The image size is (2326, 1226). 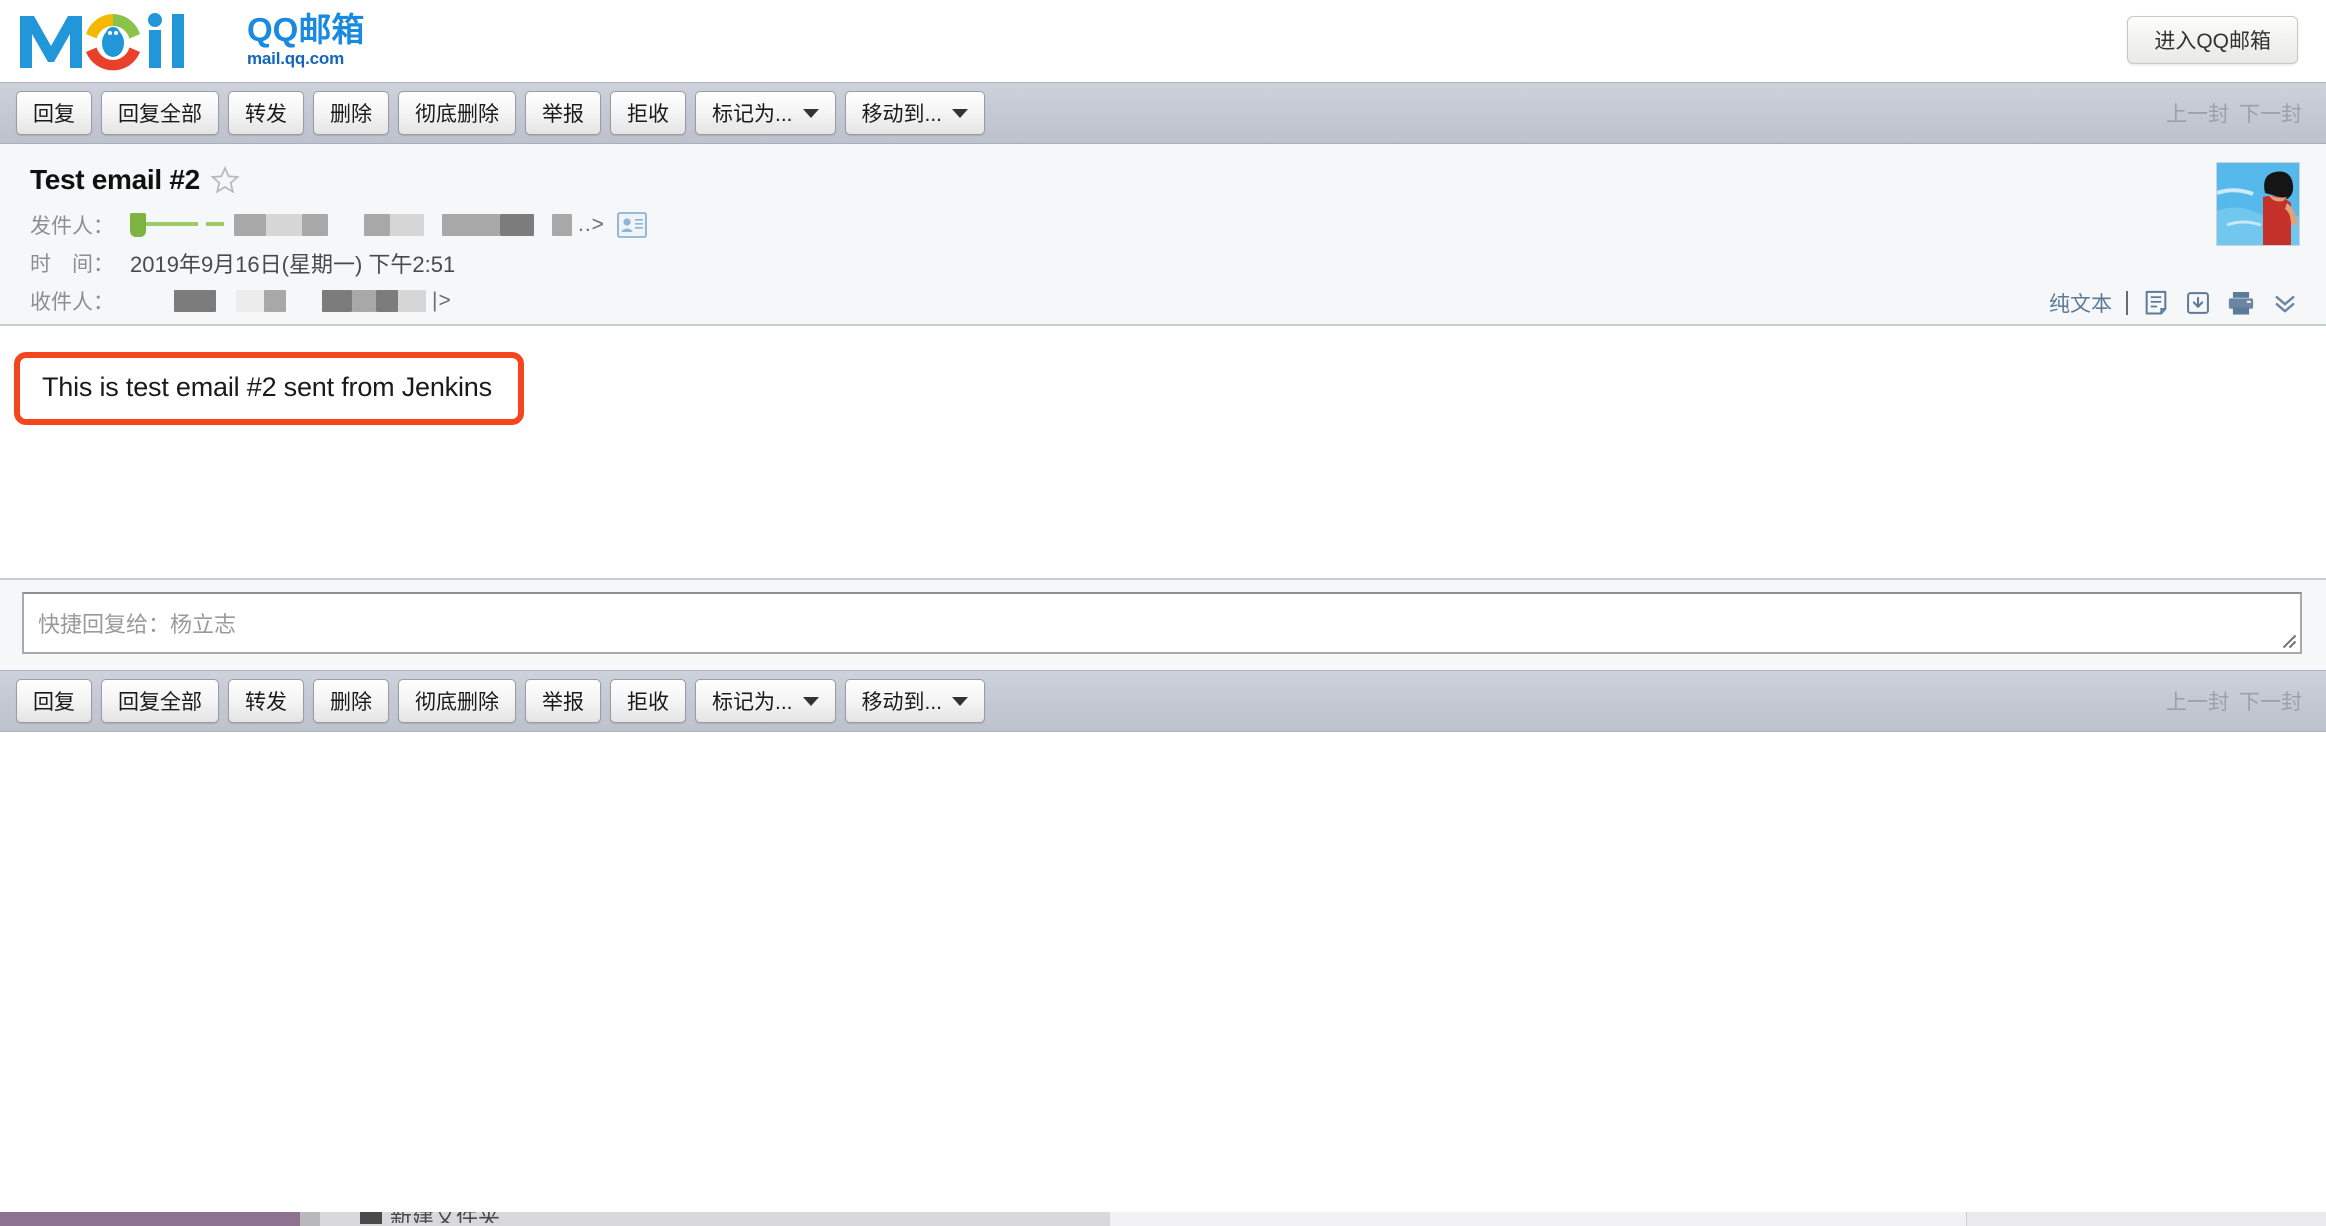 What do you see at coordinates (72, 264) in the screenshot?
I see `date-label: 时 间：` at bounding box center [72, 264].